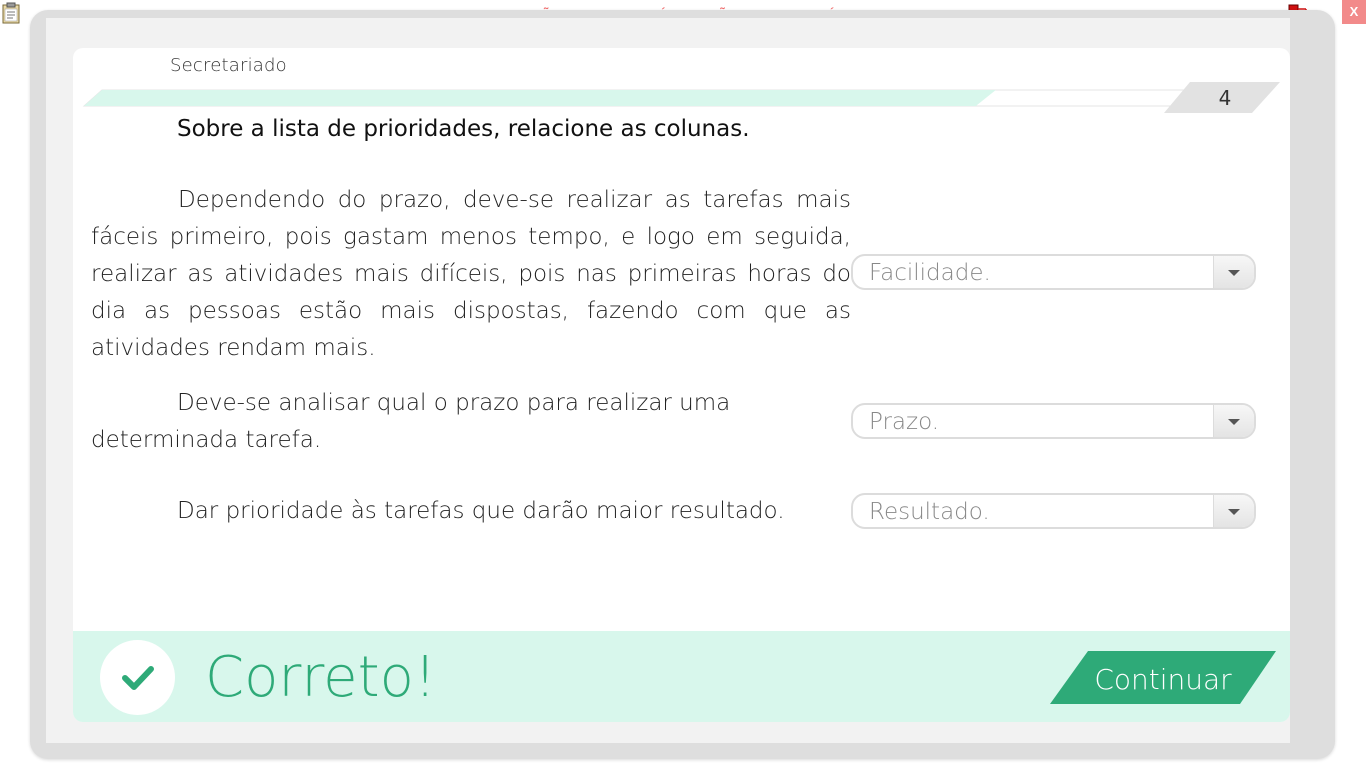  I want to click on checkmark-icon, so click(137, 677).